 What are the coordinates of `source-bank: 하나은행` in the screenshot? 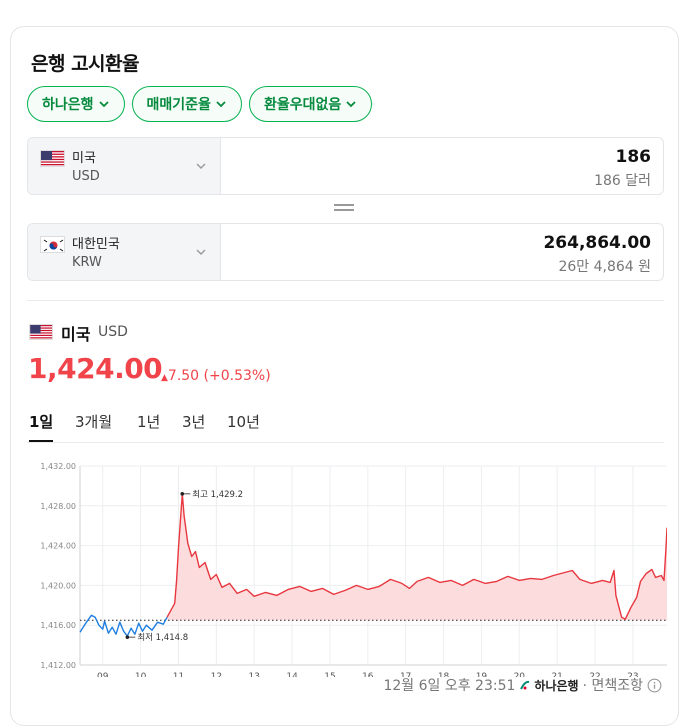 It's located at (548, 685).